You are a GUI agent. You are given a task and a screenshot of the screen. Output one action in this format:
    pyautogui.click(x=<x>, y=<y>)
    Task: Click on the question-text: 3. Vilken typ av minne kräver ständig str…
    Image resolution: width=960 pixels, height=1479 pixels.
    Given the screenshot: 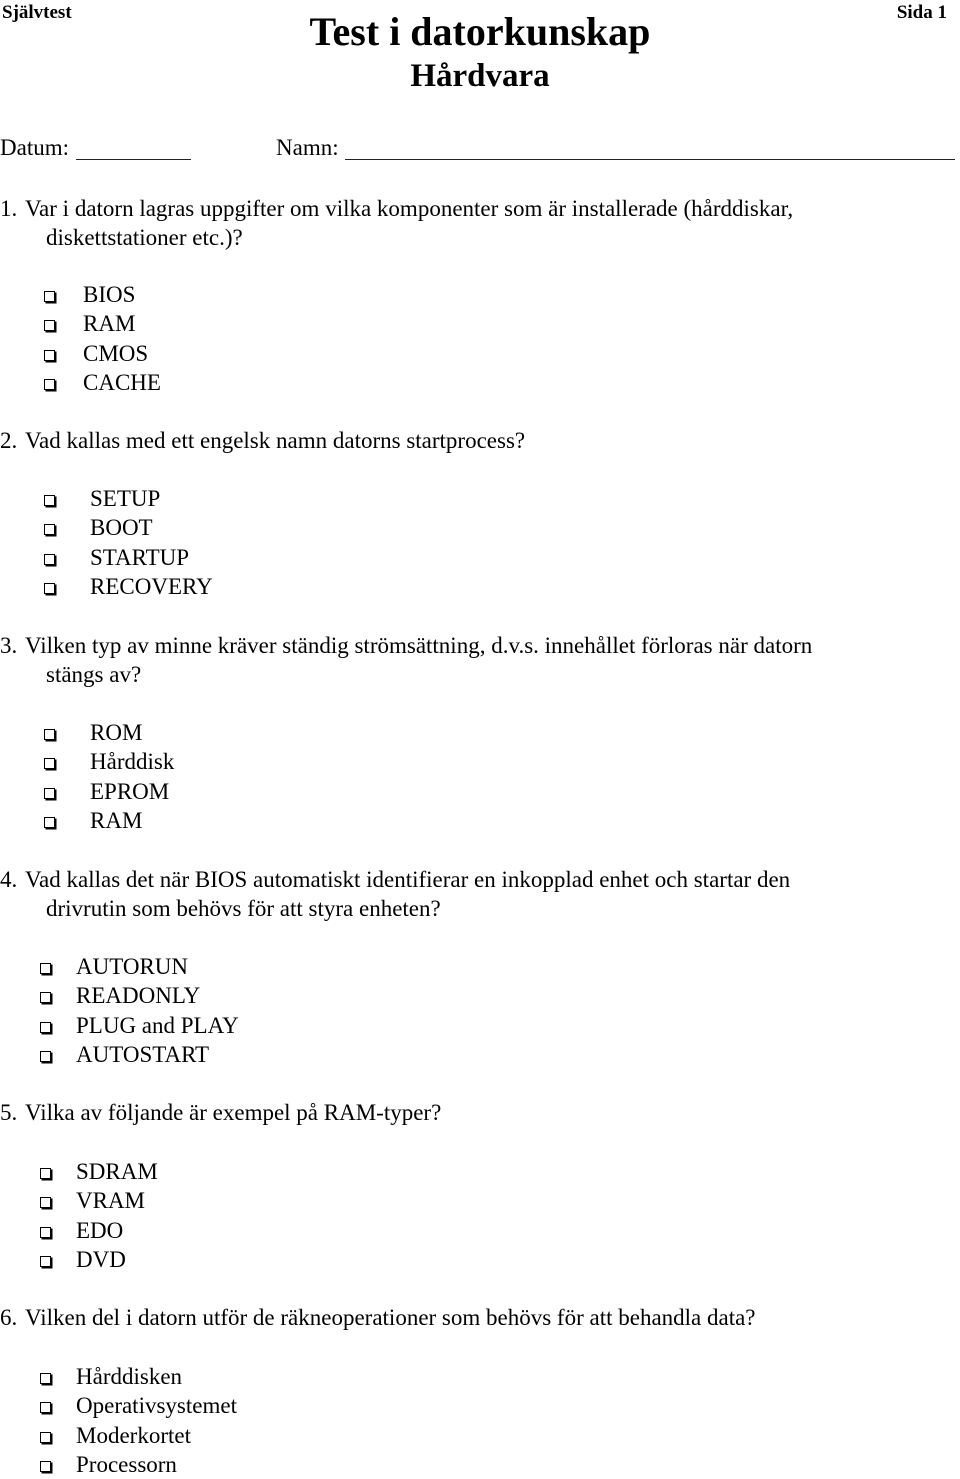 What is the action you would take?
    pyautogui.click(x=406, y=645)
    